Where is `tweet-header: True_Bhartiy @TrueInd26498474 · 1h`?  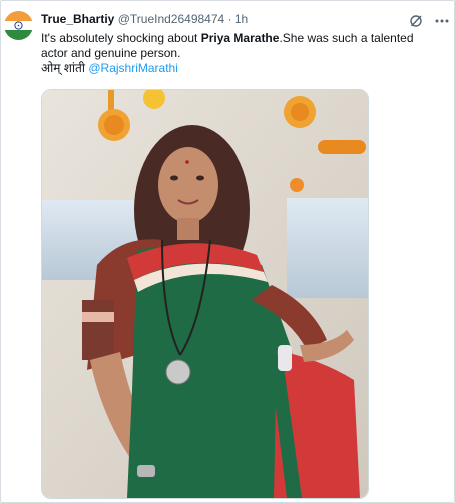
tweet-header: True_Bhartiy @TrueInd26498474 · 1h is located at coordinates (242, 20).